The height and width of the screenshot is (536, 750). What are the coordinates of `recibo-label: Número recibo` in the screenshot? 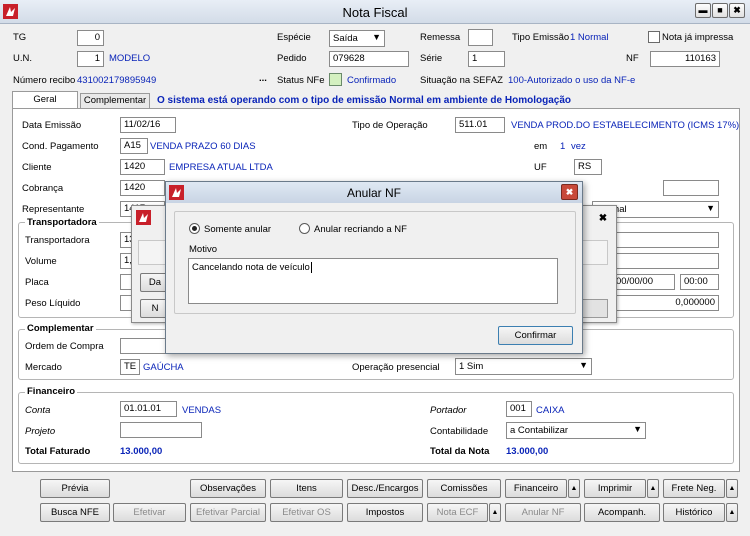 It's located at (44, 80).